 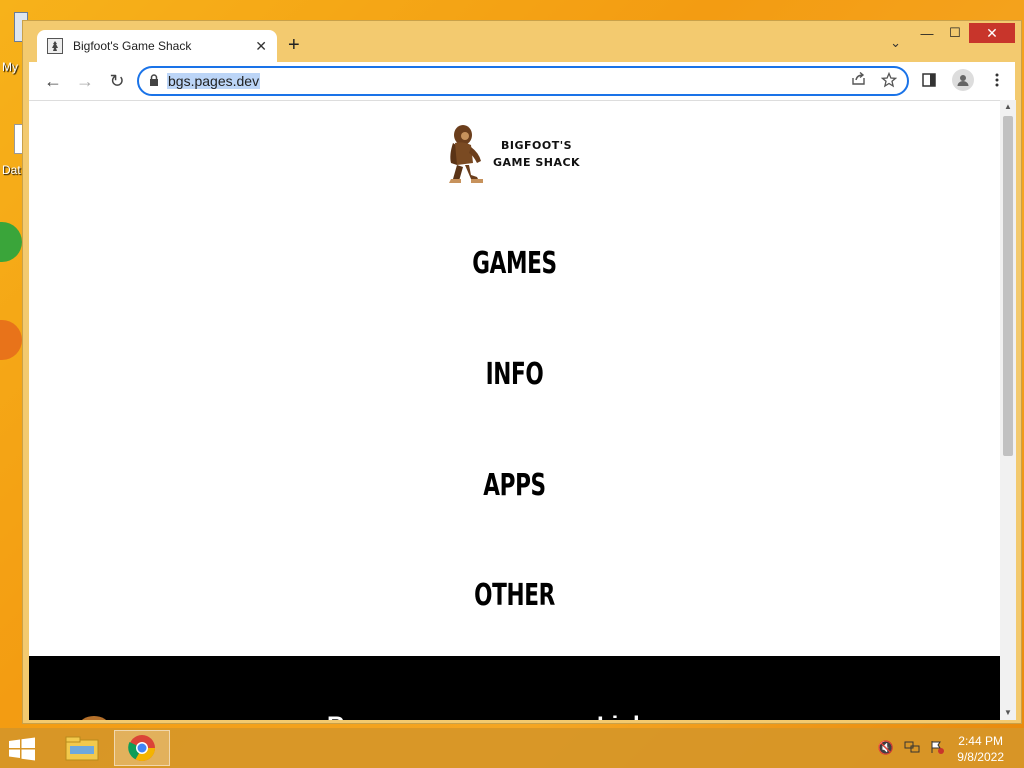 I want to click on start-button, so click(x=23, y=749).